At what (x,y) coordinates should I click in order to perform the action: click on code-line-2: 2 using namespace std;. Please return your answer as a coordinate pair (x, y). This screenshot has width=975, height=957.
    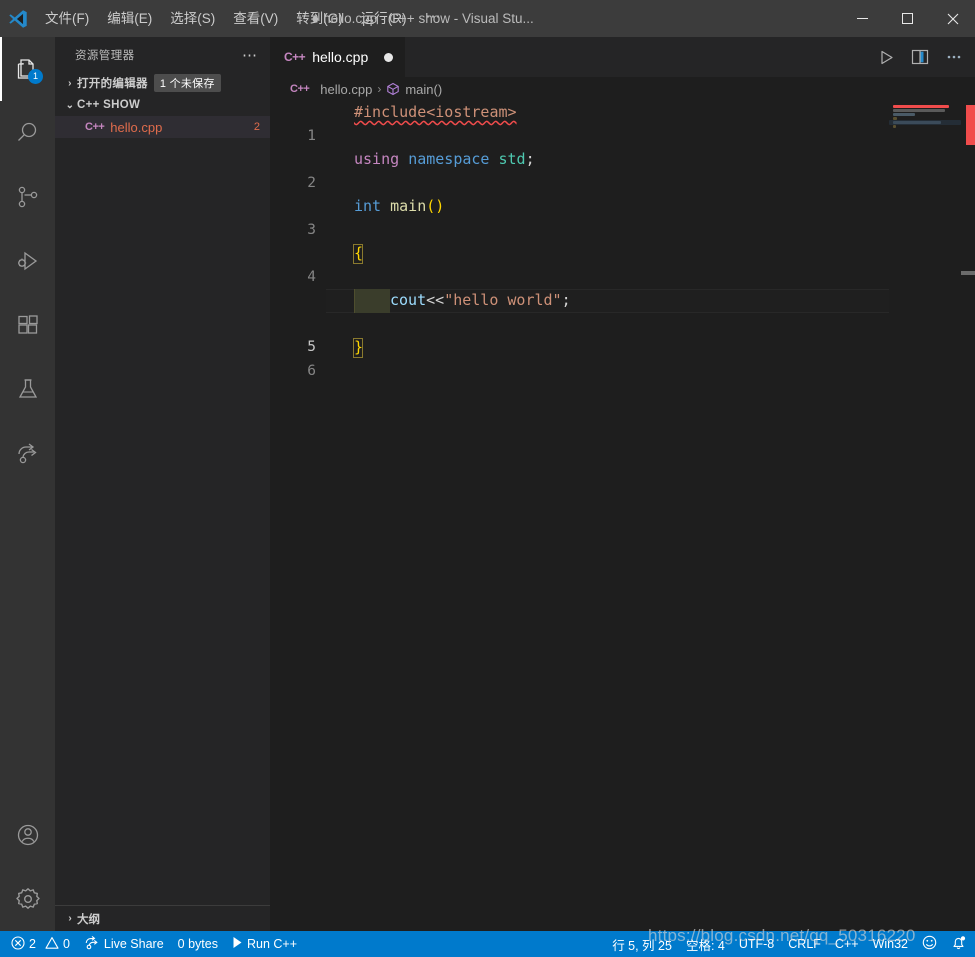
    Looking at the image, I should click on (622, 169).